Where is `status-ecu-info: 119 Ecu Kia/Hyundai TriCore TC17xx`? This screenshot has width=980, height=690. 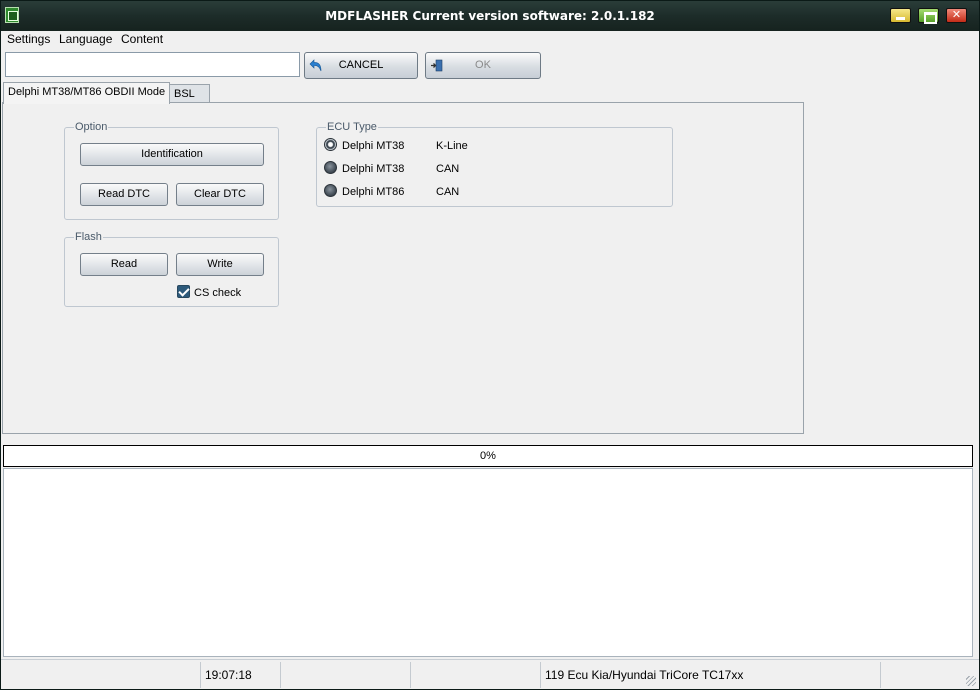 status-ecu-info: 119 Ecu Kia/Hyundai TriCore TC17xx is located at coordinates (711, 675).